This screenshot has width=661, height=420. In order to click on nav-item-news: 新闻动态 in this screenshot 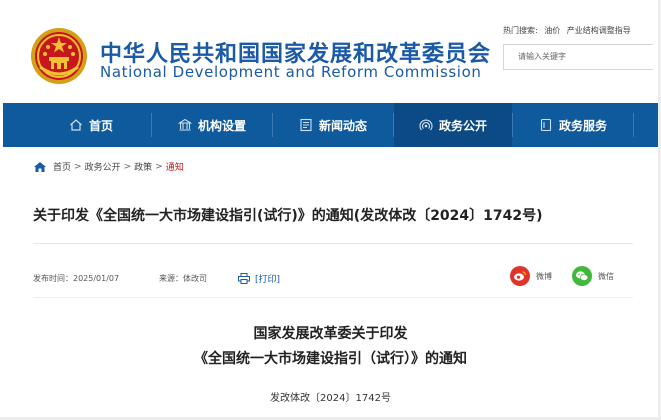, I will do `click(333, 125)`.